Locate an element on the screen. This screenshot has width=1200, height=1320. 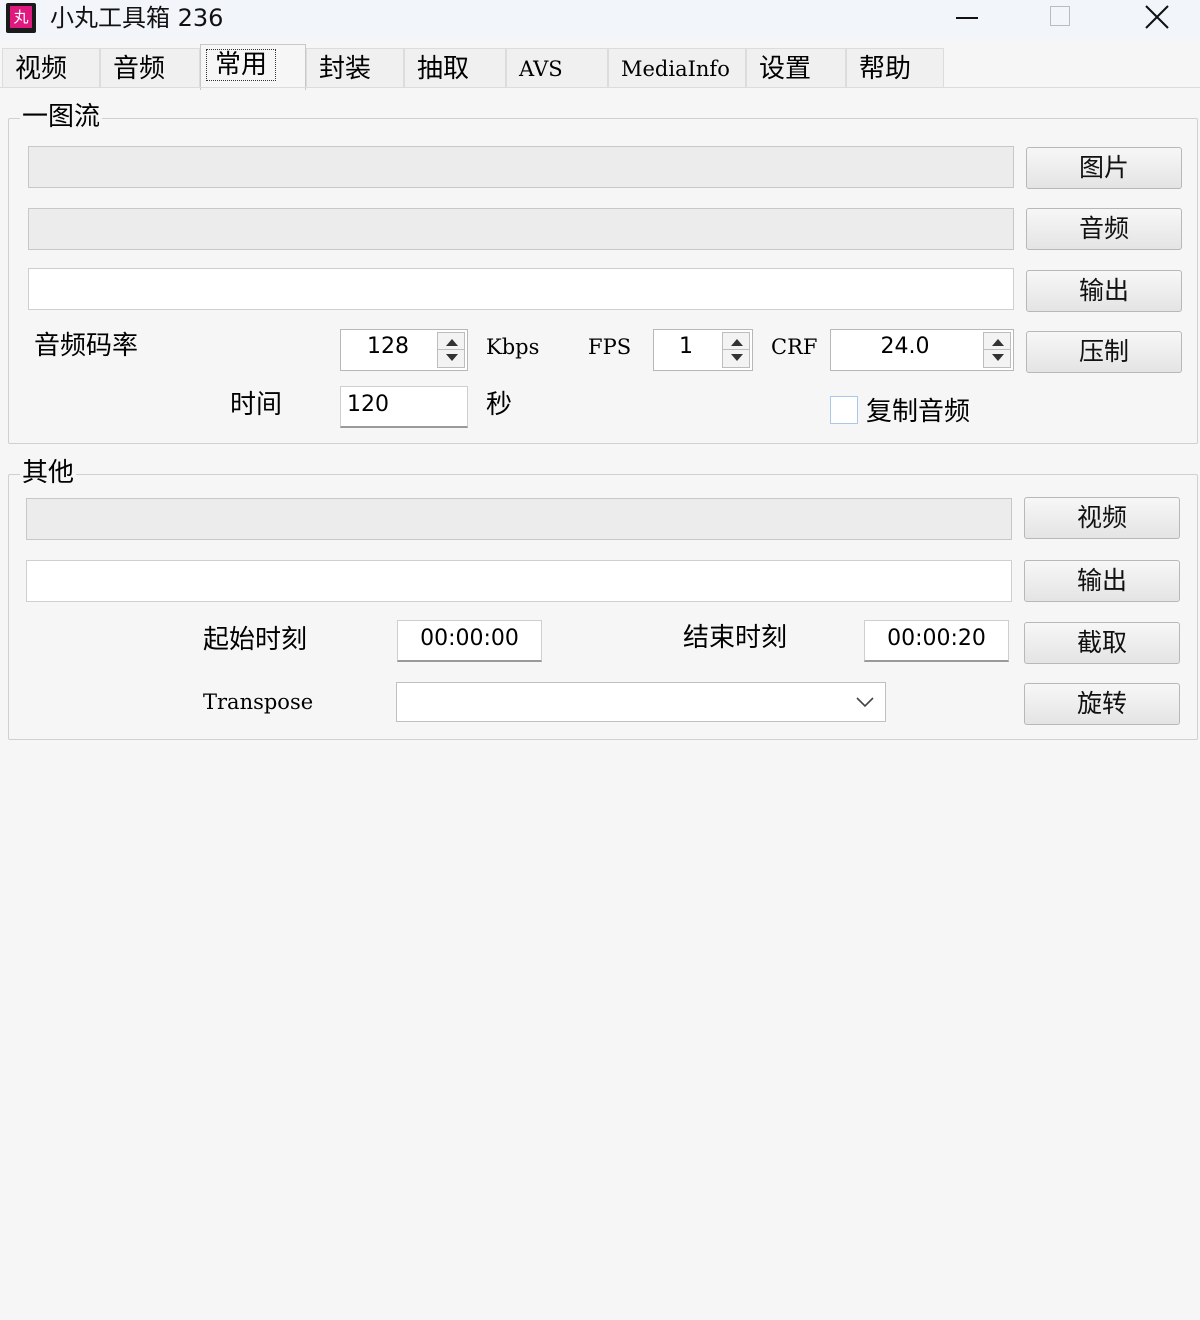
tab-audio: 音频 is located at coordinates (150, 68).